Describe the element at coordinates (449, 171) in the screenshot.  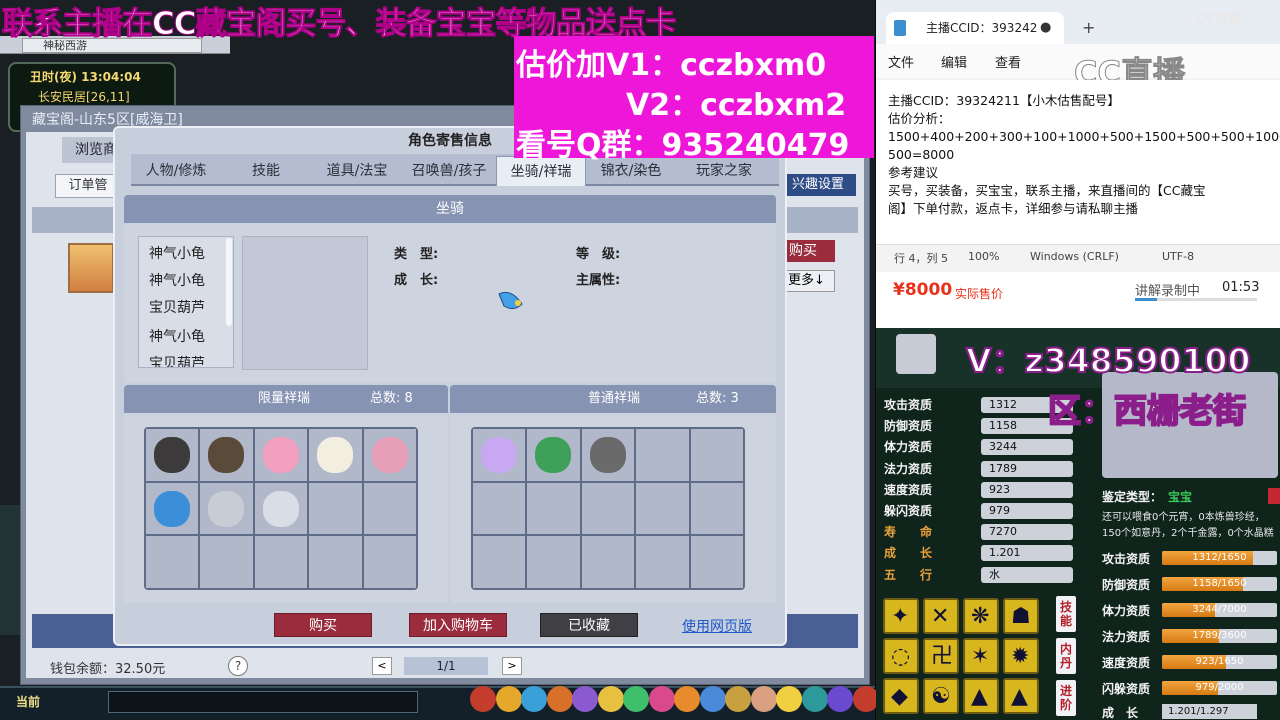
I see `tab-summons: 召唤兽/孩子` at that location.